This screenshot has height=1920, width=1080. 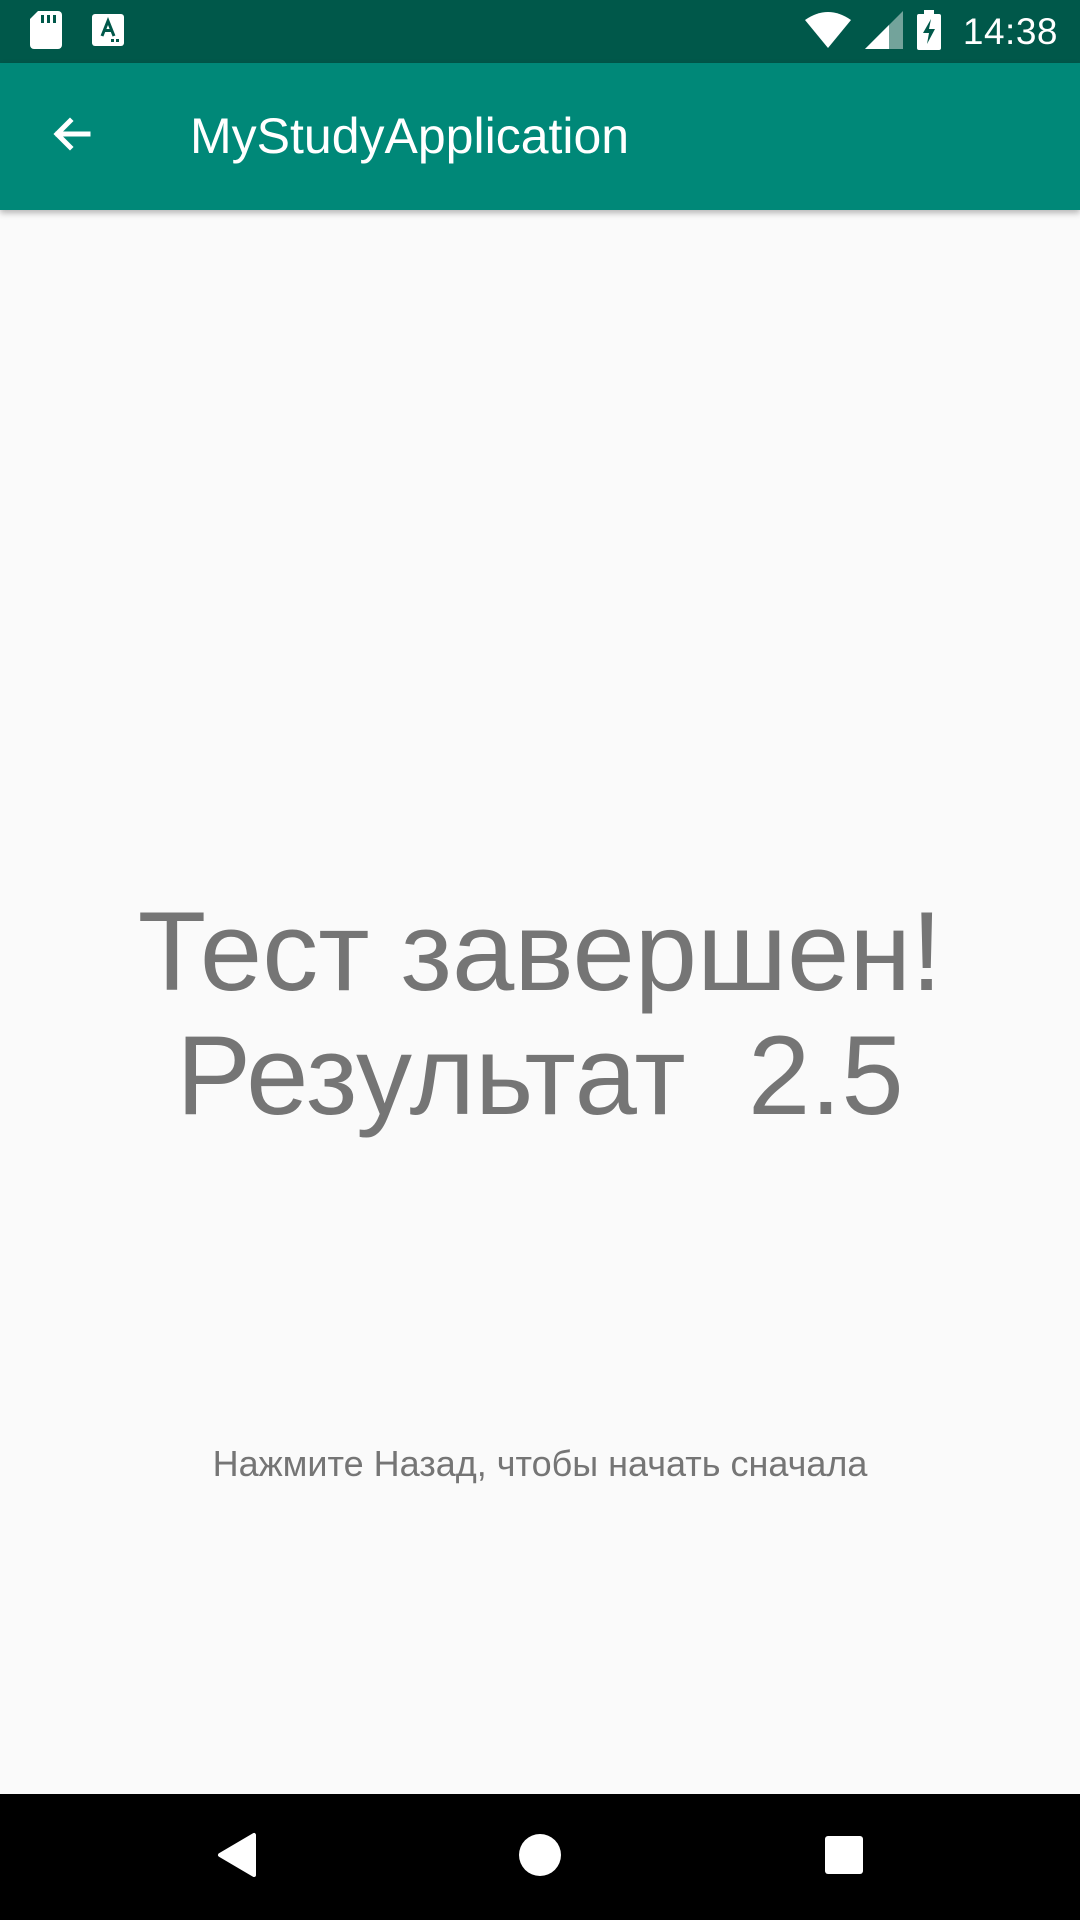 What do you see at coordinates (540, 1463) in the screenshot?
I see `restart-hint: Нажмите Назад, чтобы начать сначала` at bounding box center [540, 1463].